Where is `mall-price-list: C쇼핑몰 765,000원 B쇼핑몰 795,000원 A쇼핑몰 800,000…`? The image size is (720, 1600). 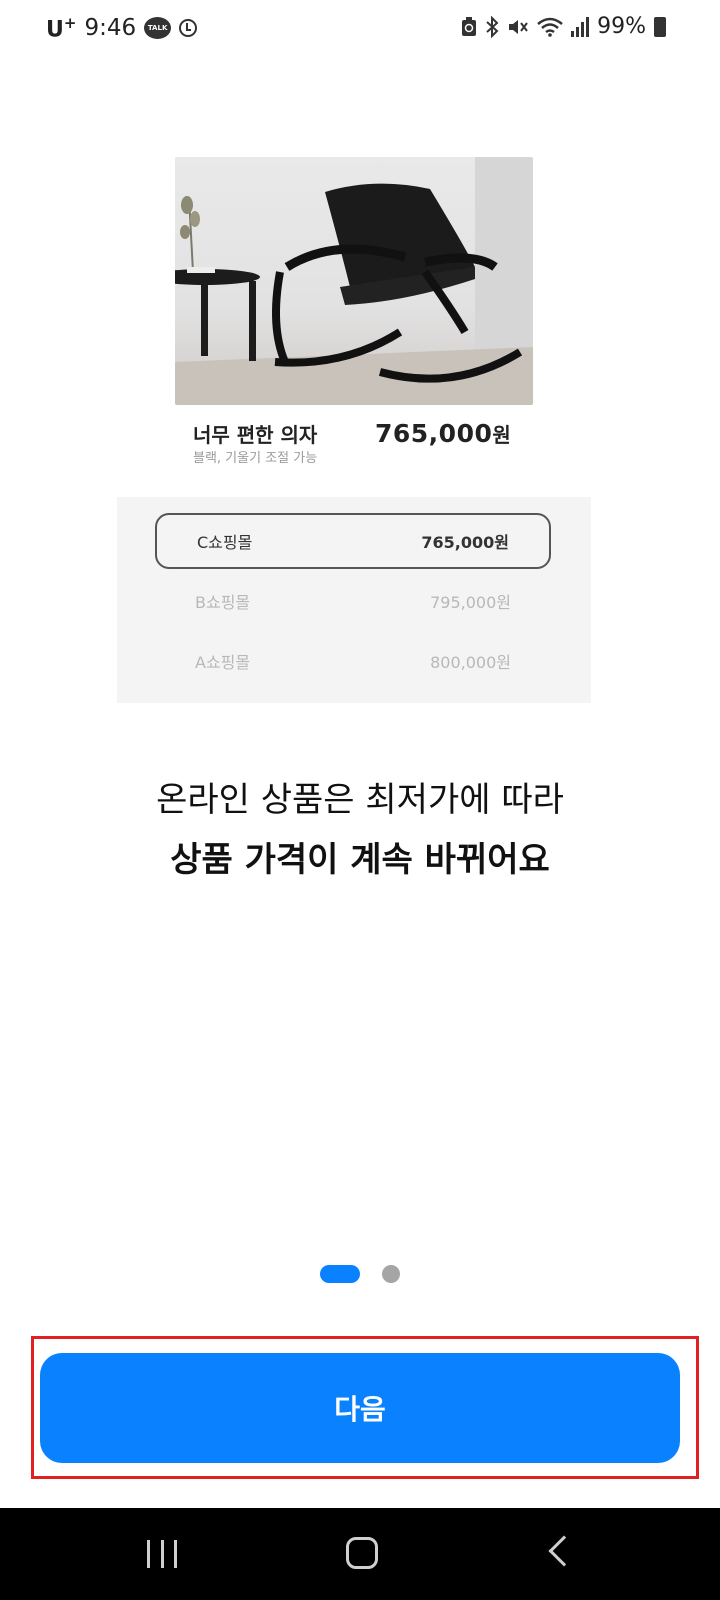
mall-price-list: C쇼핑몰 765,000원 B쇼핑몰 795,000원 A쇼핑몰 800,000… is located at coordinates (354, 600).